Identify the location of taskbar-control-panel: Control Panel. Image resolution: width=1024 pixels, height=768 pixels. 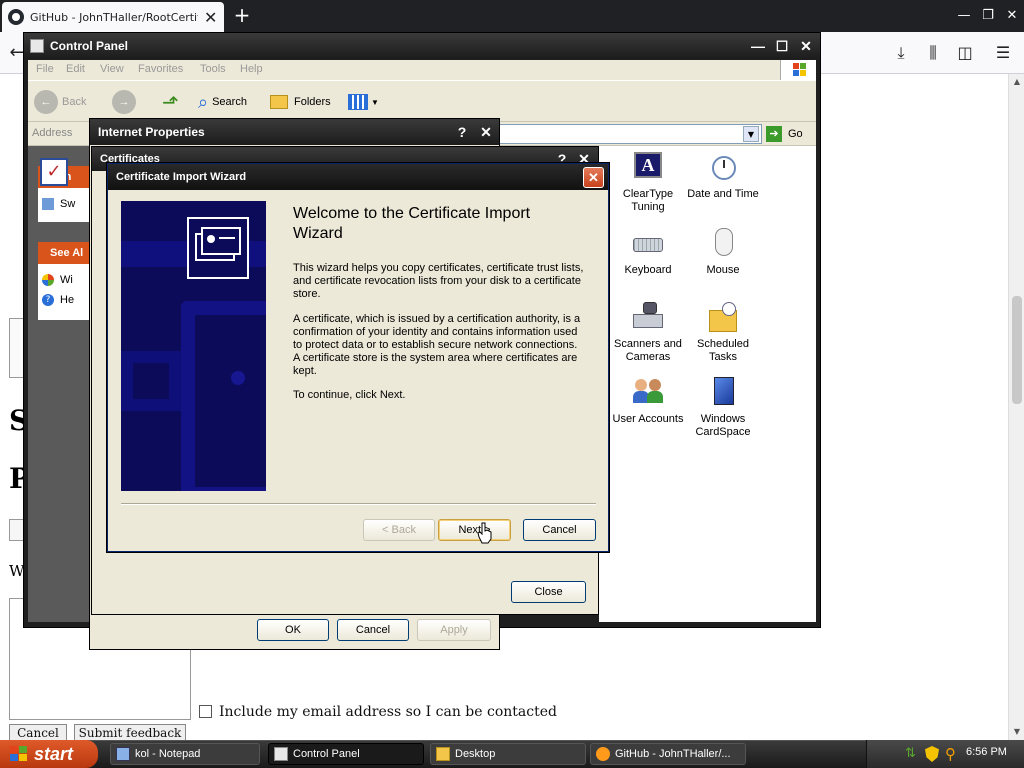
(346, 754).